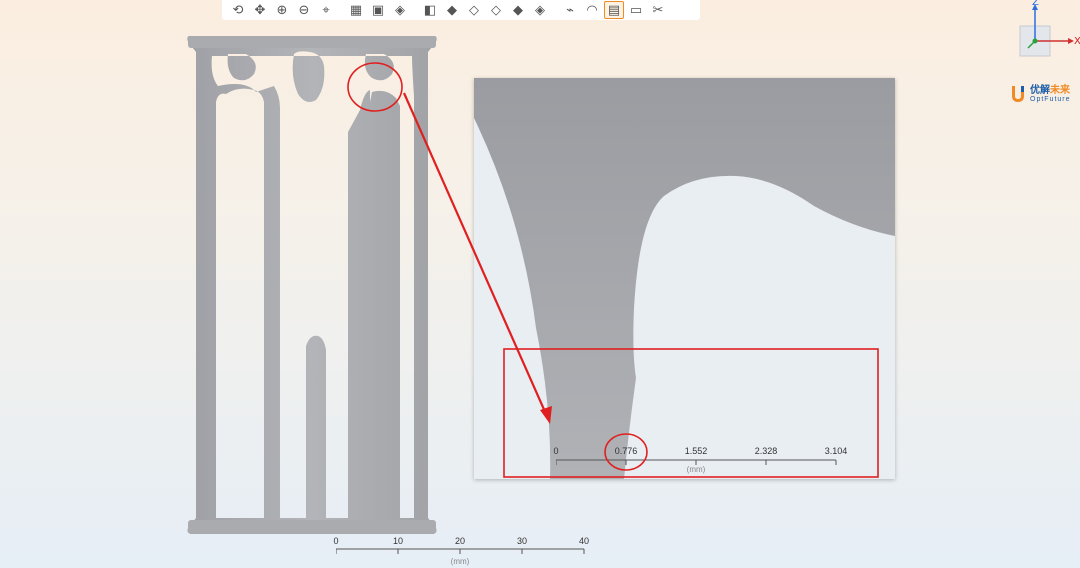 This screenshot has height=568, width=1080. Describe the element at coordinates (460, 541) in the screenshot. I see `main-scale-tick: 20` at that location.